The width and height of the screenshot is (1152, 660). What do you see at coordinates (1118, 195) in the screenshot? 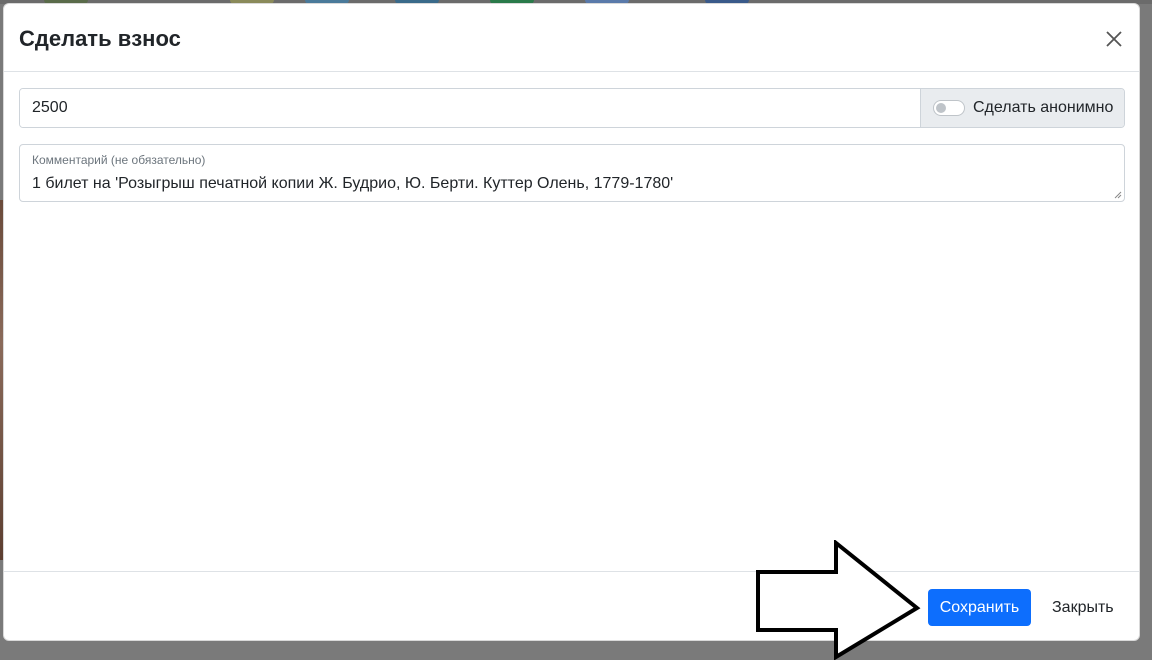
I see `resize-grip-icon` at bounding box center [1118, 195].